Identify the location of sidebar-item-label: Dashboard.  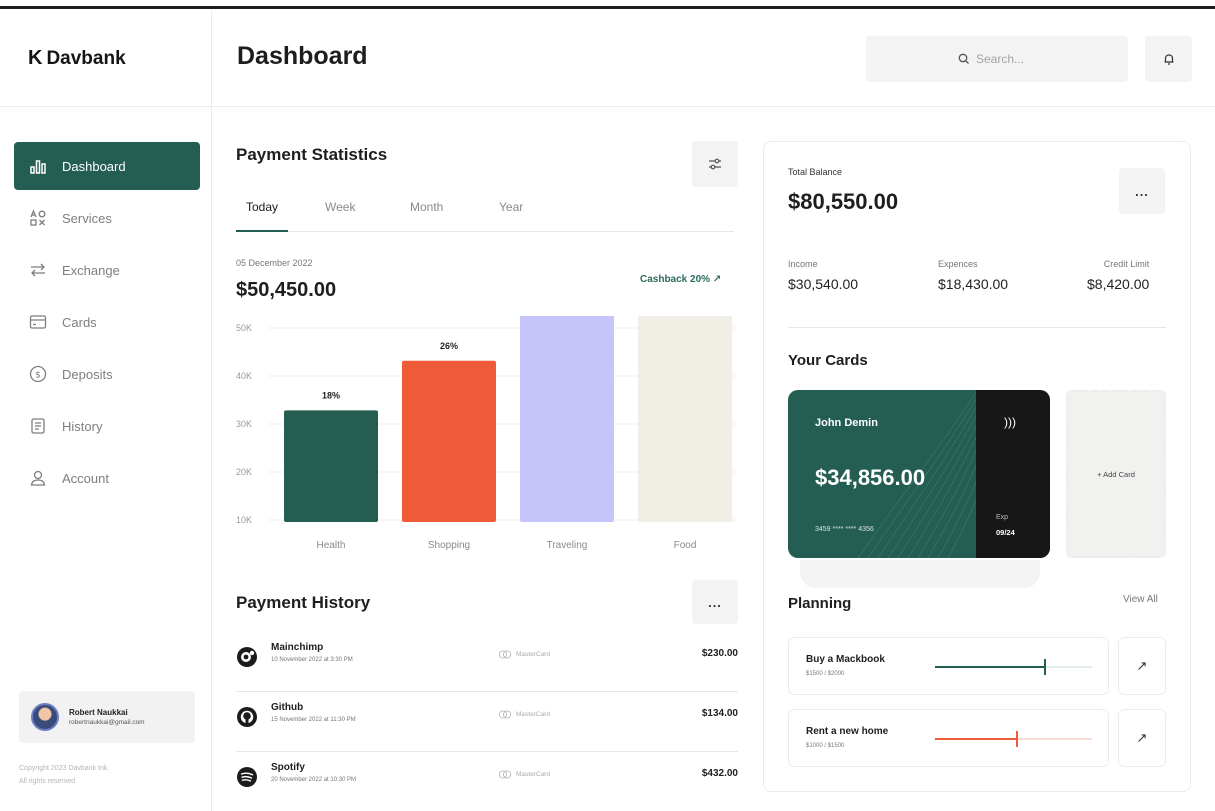
(94, 166).